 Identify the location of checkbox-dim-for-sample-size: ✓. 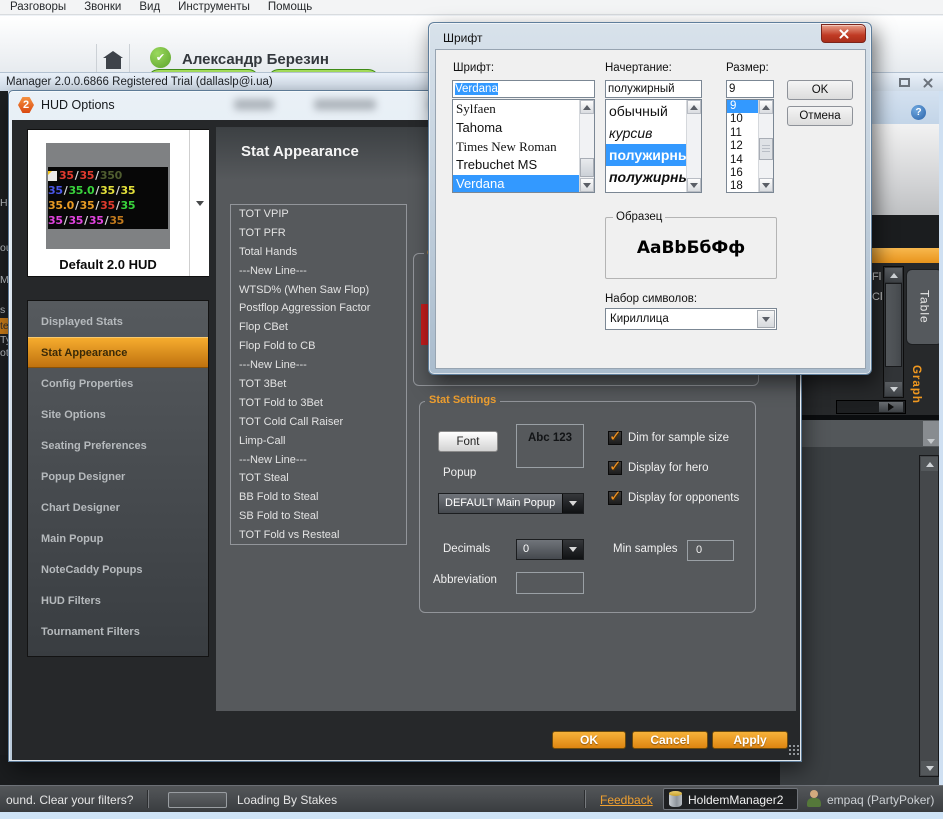
(615, 436).